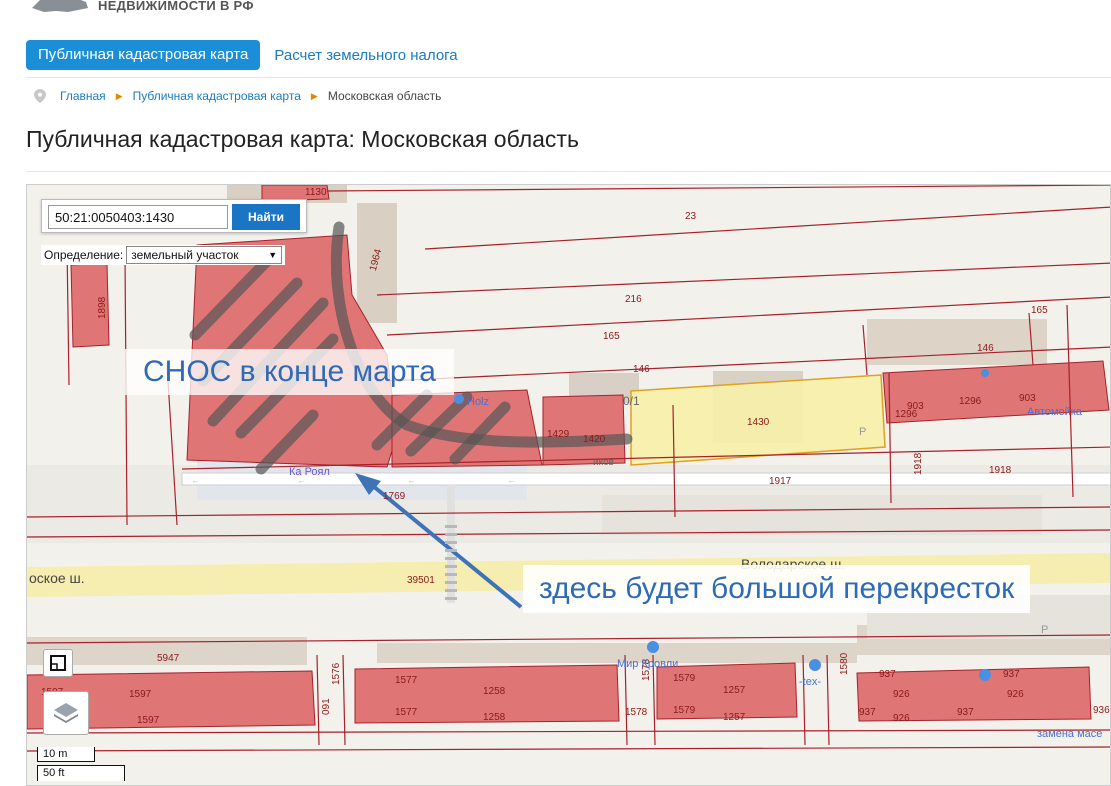 This screenshot has width=1111, height=786. Describe the element at coordinates (568, 171) in the screenshot. I see `title-divider` at that location.